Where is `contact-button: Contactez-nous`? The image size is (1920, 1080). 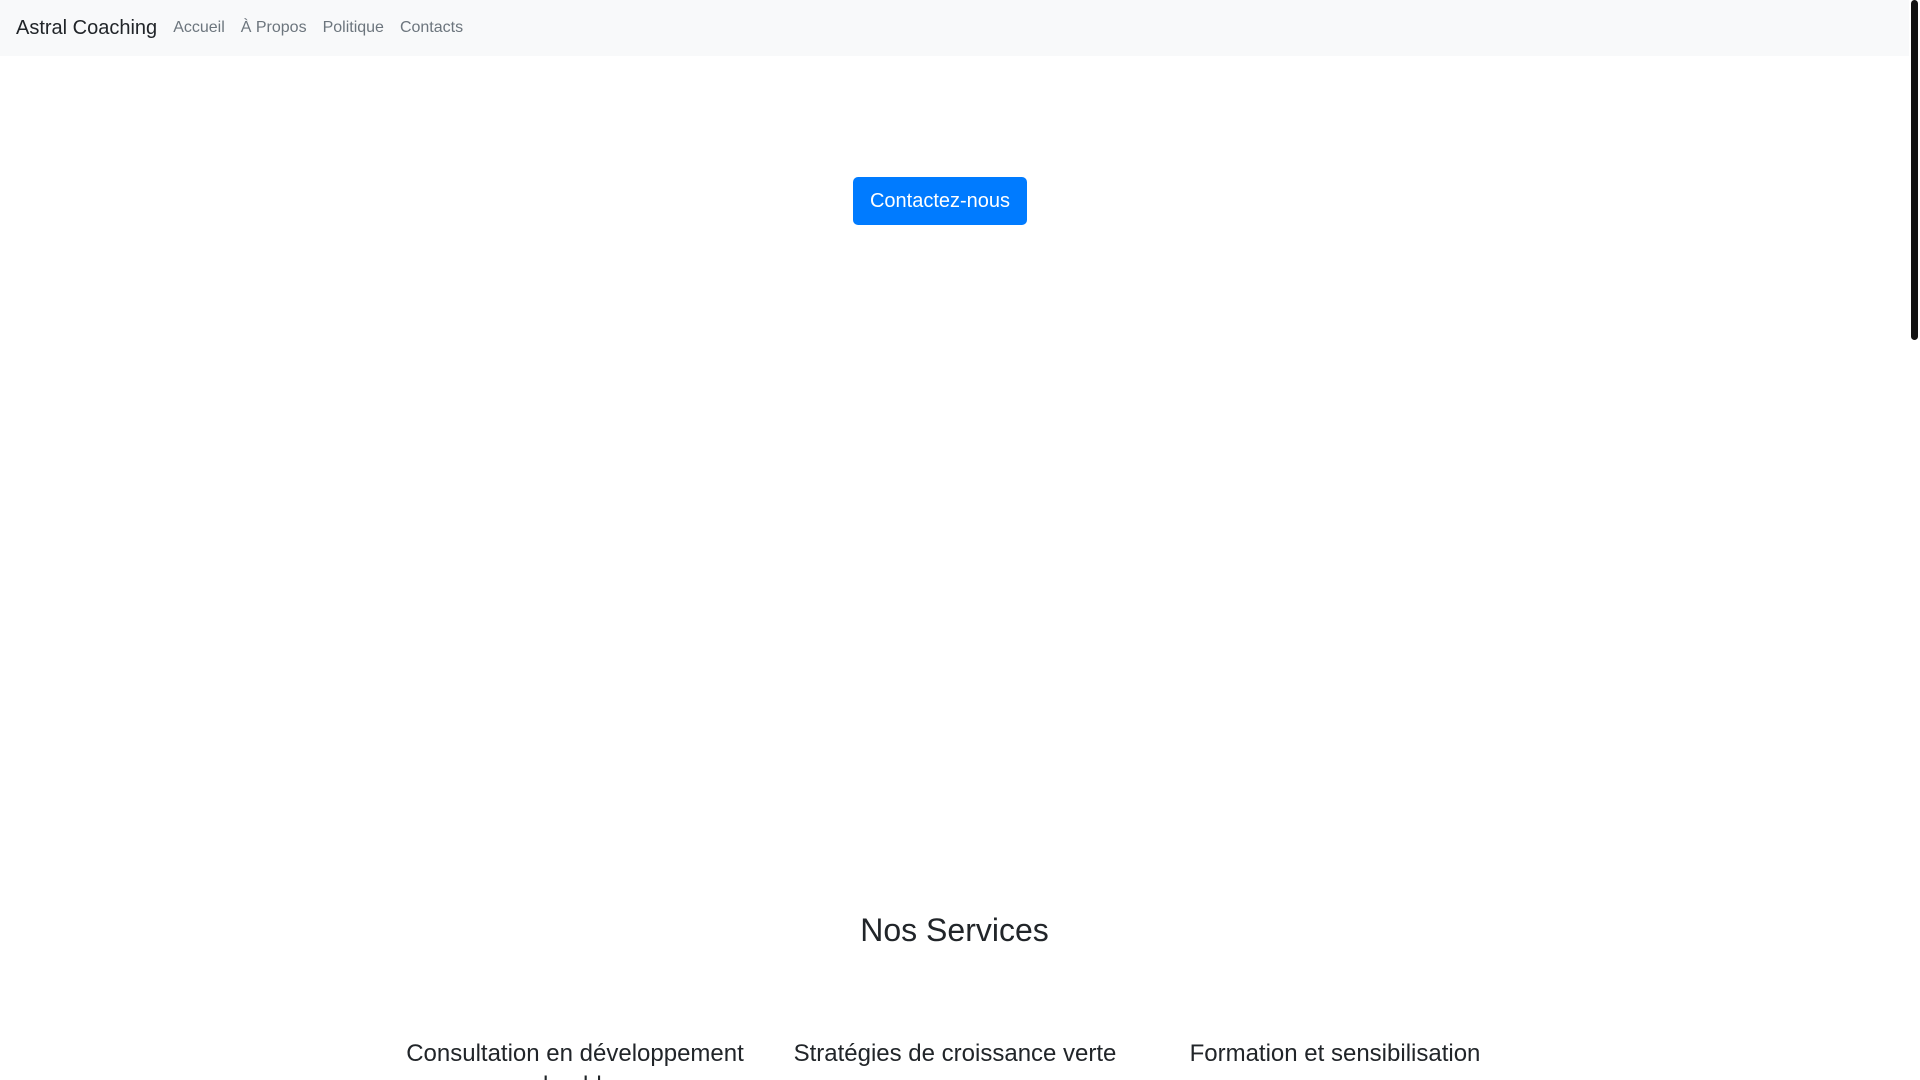 contact-button: Contactez-nous is located at coordinates (940, 201).